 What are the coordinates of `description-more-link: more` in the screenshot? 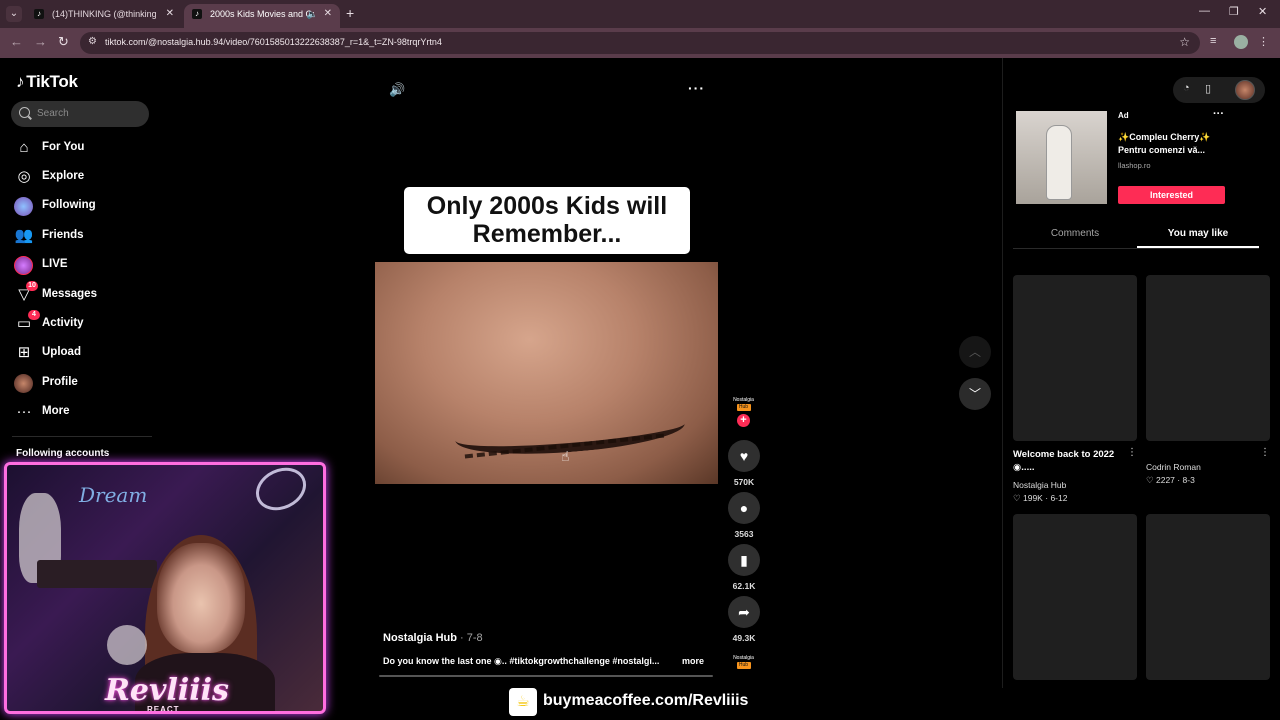 It's located at (693, 661).